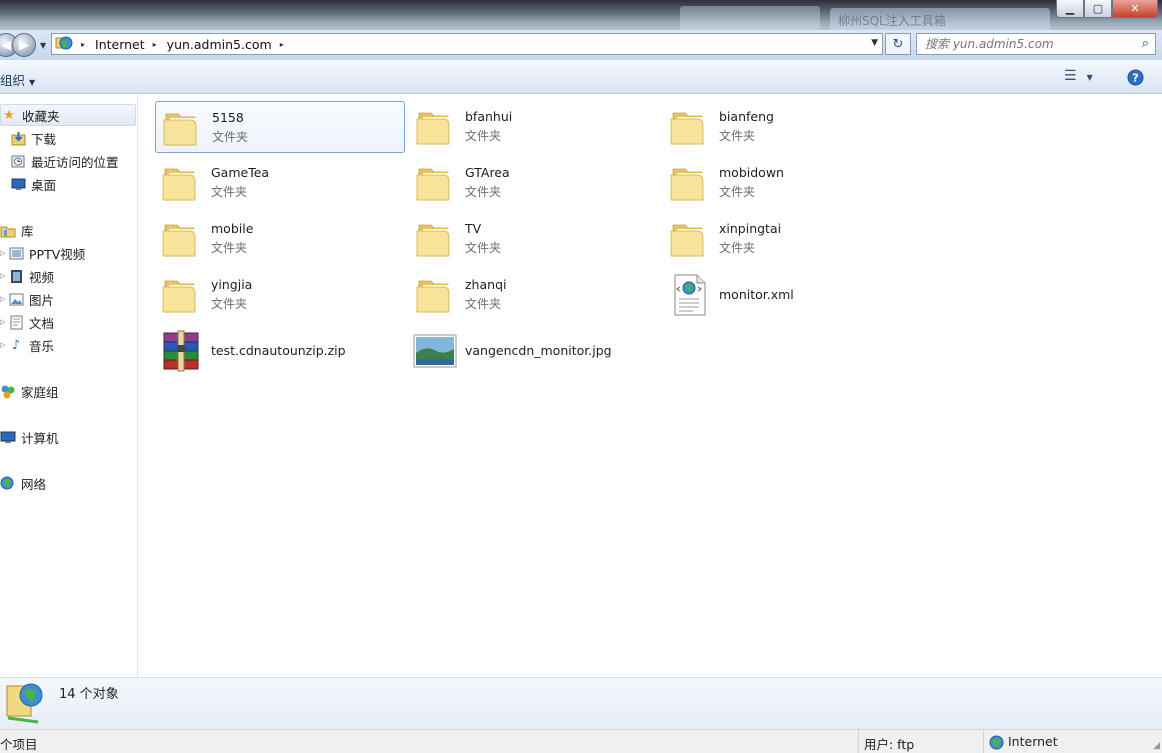 The image size is (1162, 753). Describe the element at coordinates (27, 299) in the screenshot. I see `nav-pictures: ▷ 图片` at that location.